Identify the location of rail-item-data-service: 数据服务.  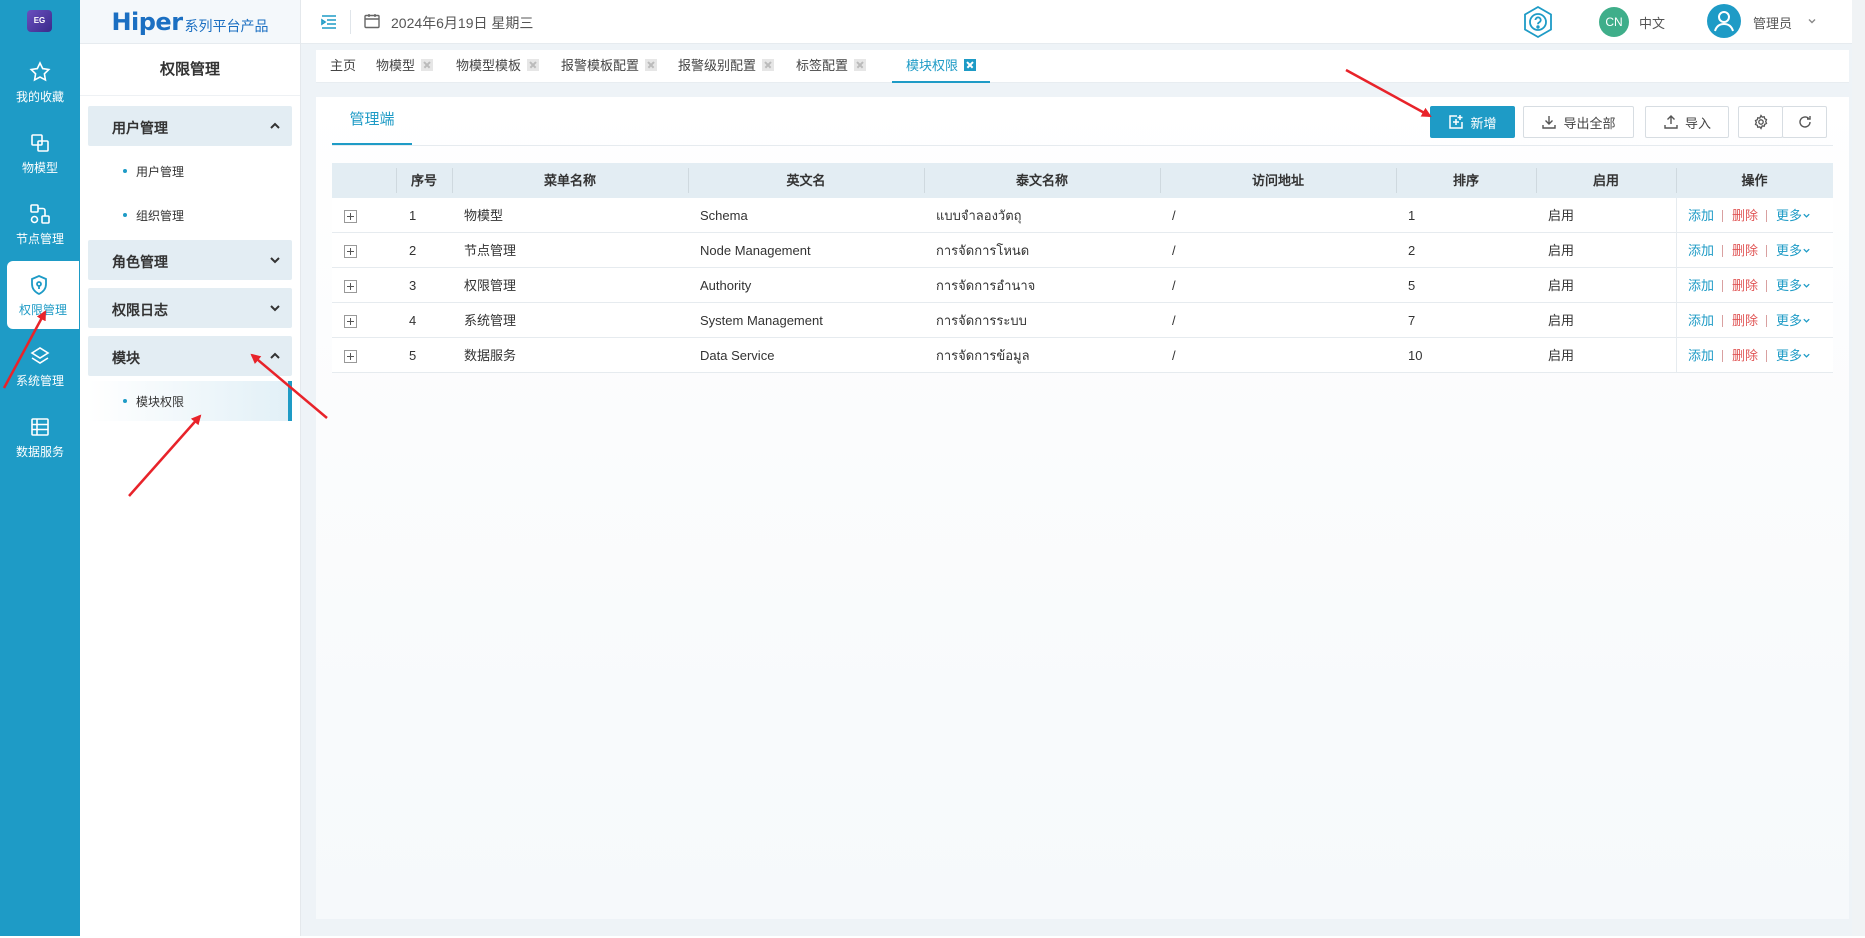
(40, 437).